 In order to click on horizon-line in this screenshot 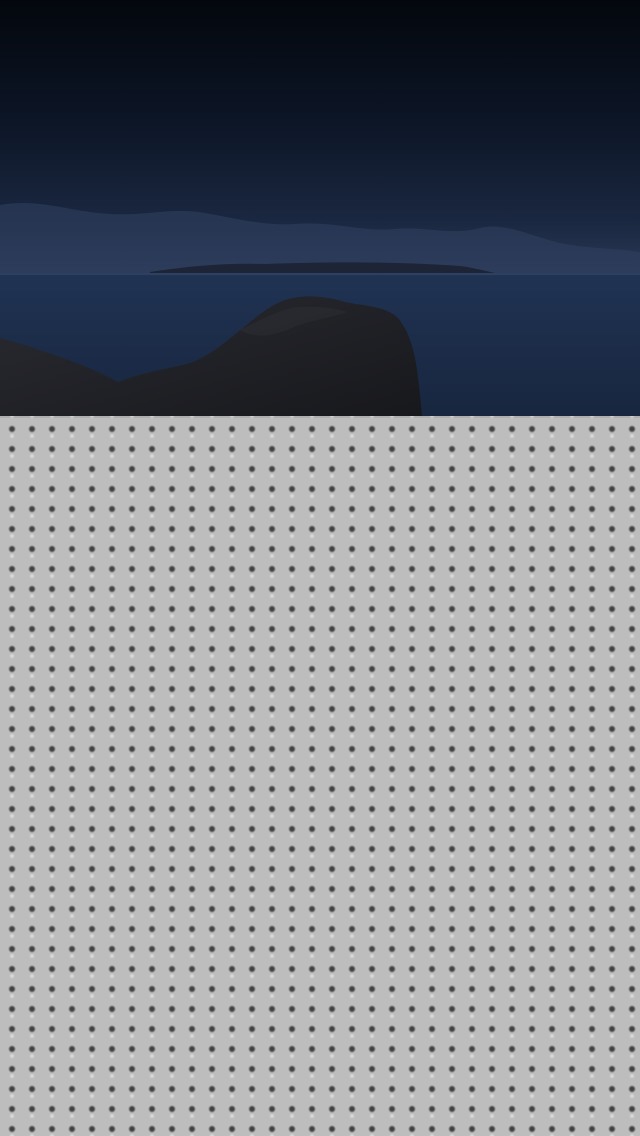, I will do `click(320, 274)`.